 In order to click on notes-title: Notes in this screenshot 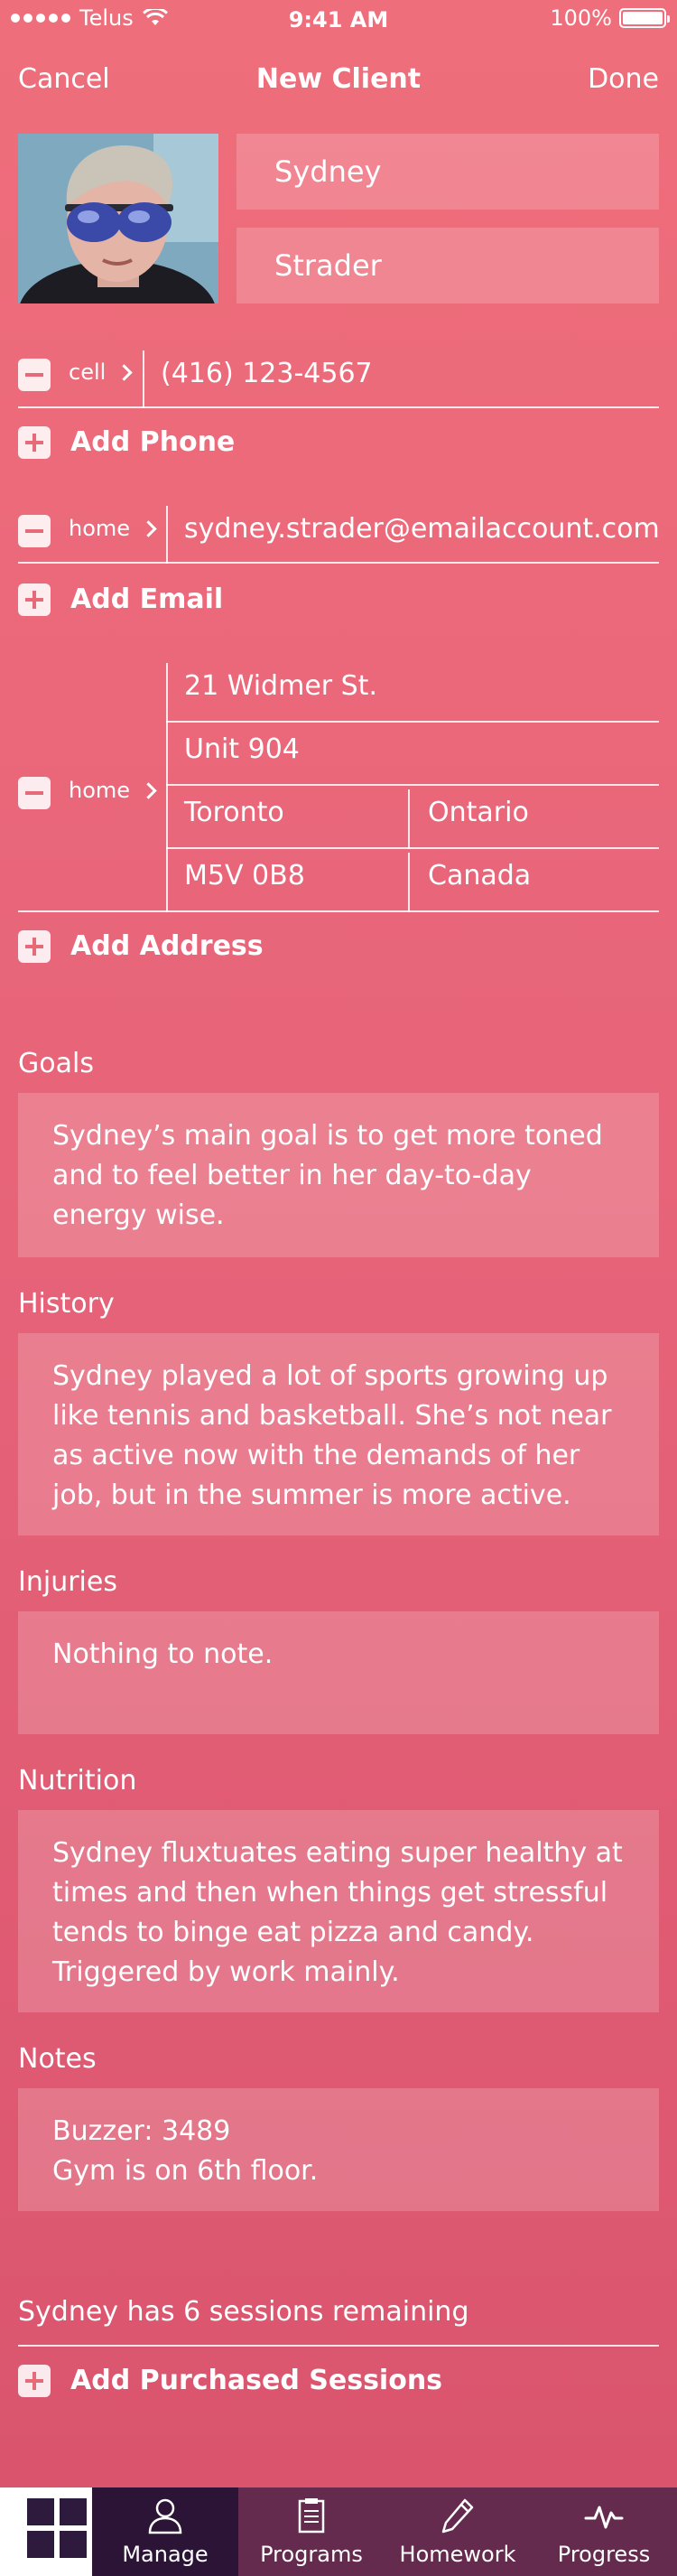, I will do `click(57, 2059)`.